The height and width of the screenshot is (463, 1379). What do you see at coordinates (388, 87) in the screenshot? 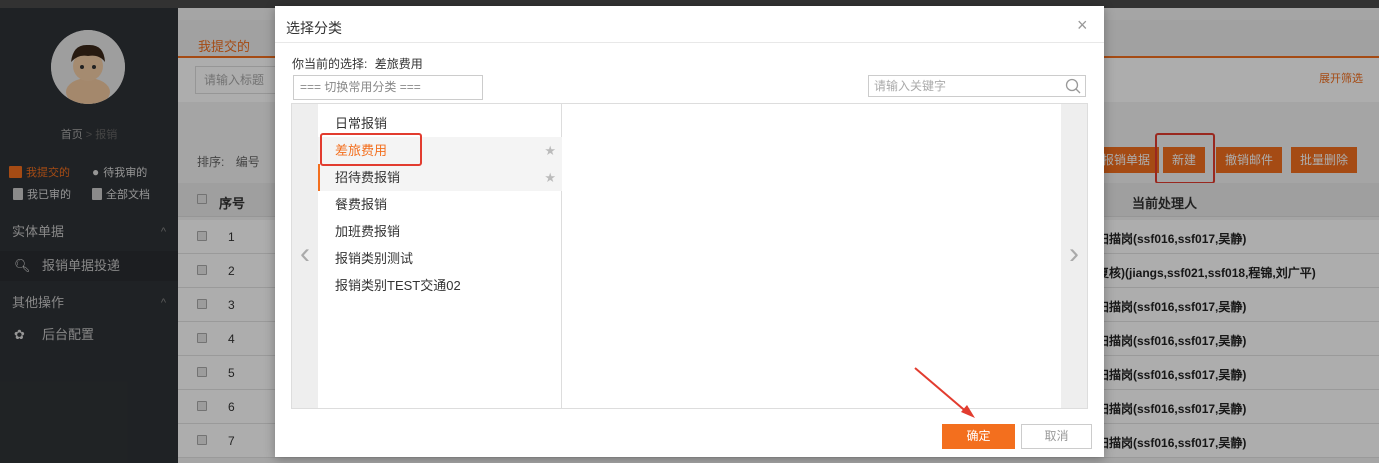
I see `common-category-select: === 切换常用分类 ===` at bounding box center [388, 87].